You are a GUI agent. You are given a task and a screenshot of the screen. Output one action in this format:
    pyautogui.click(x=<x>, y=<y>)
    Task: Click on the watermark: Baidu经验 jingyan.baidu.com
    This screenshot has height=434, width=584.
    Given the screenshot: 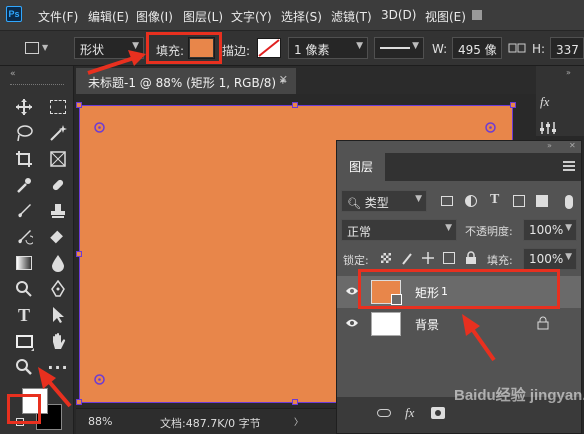 What is the action you would take?
    pyautogui.click(x=519, y=395)
    